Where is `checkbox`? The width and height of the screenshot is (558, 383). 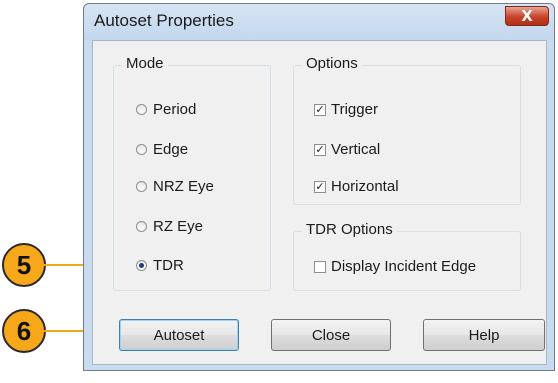 checkbox is located at coordinates (320, 266).